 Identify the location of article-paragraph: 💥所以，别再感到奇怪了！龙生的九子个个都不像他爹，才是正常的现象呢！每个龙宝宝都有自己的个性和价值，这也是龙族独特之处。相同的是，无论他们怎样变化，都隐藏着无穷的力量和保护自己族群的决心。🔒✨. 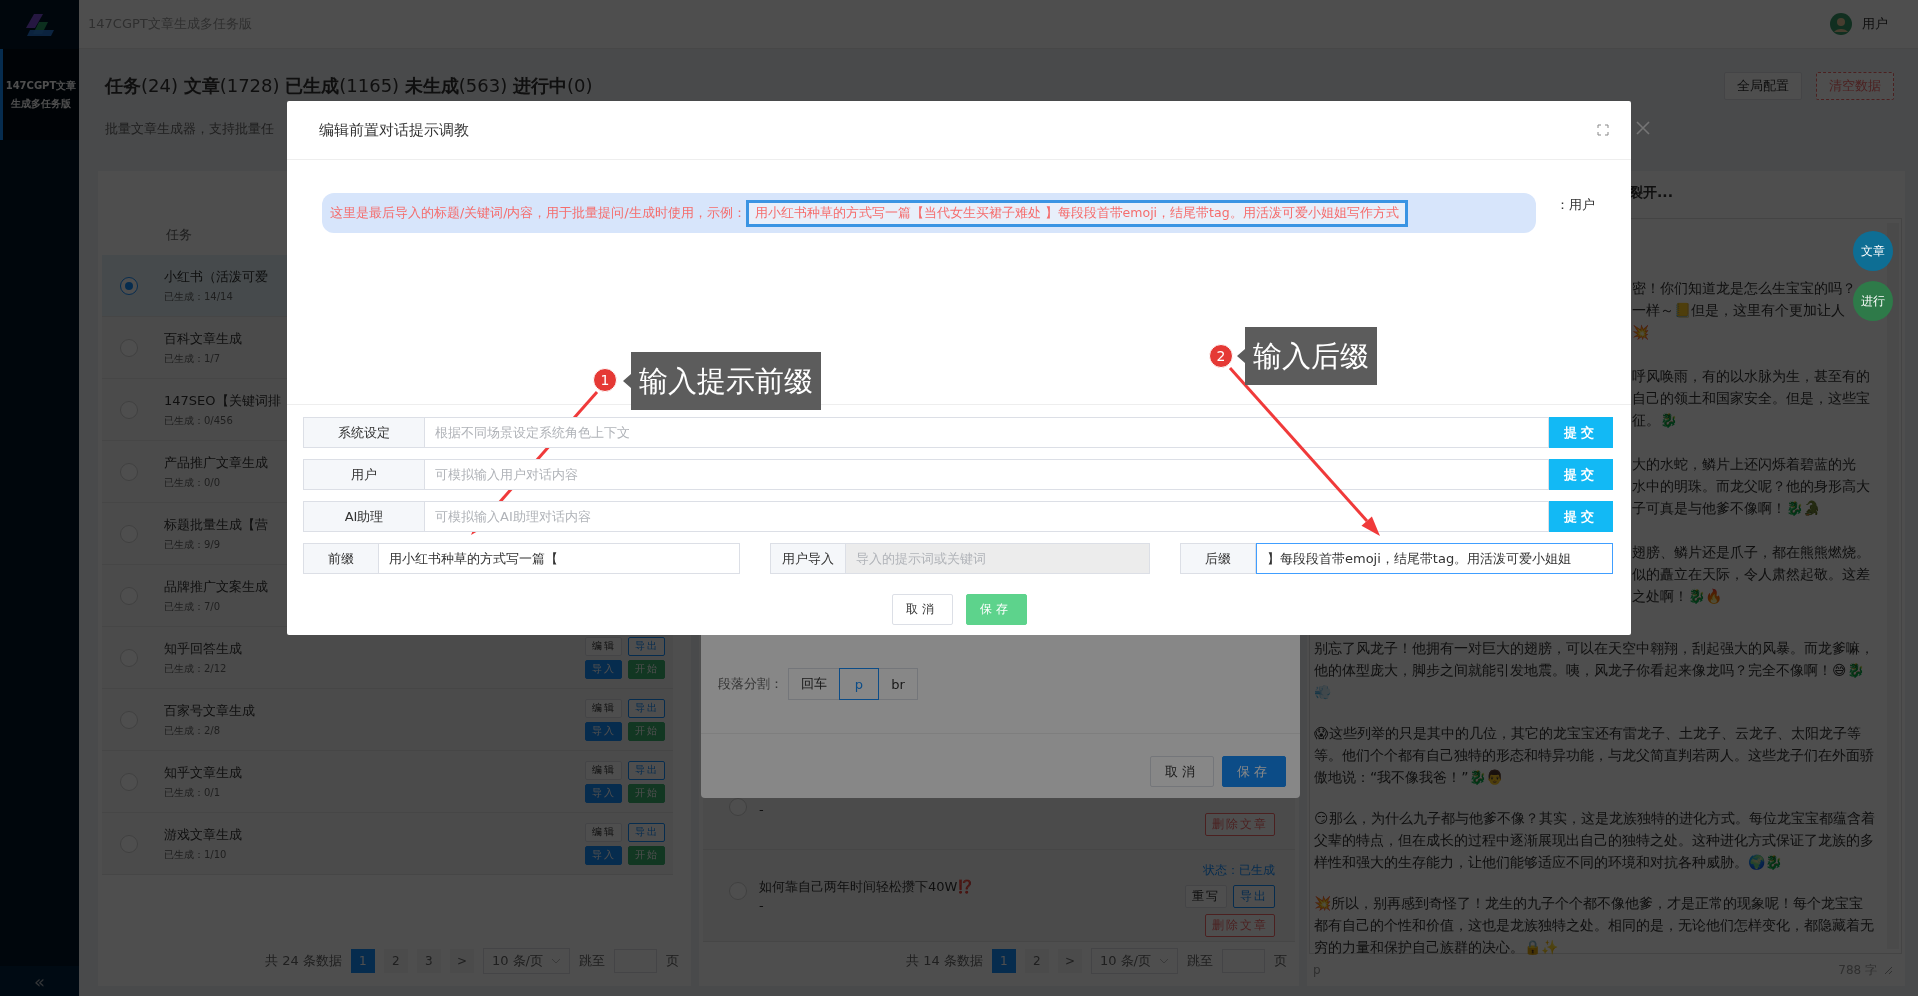
(1594, 925).